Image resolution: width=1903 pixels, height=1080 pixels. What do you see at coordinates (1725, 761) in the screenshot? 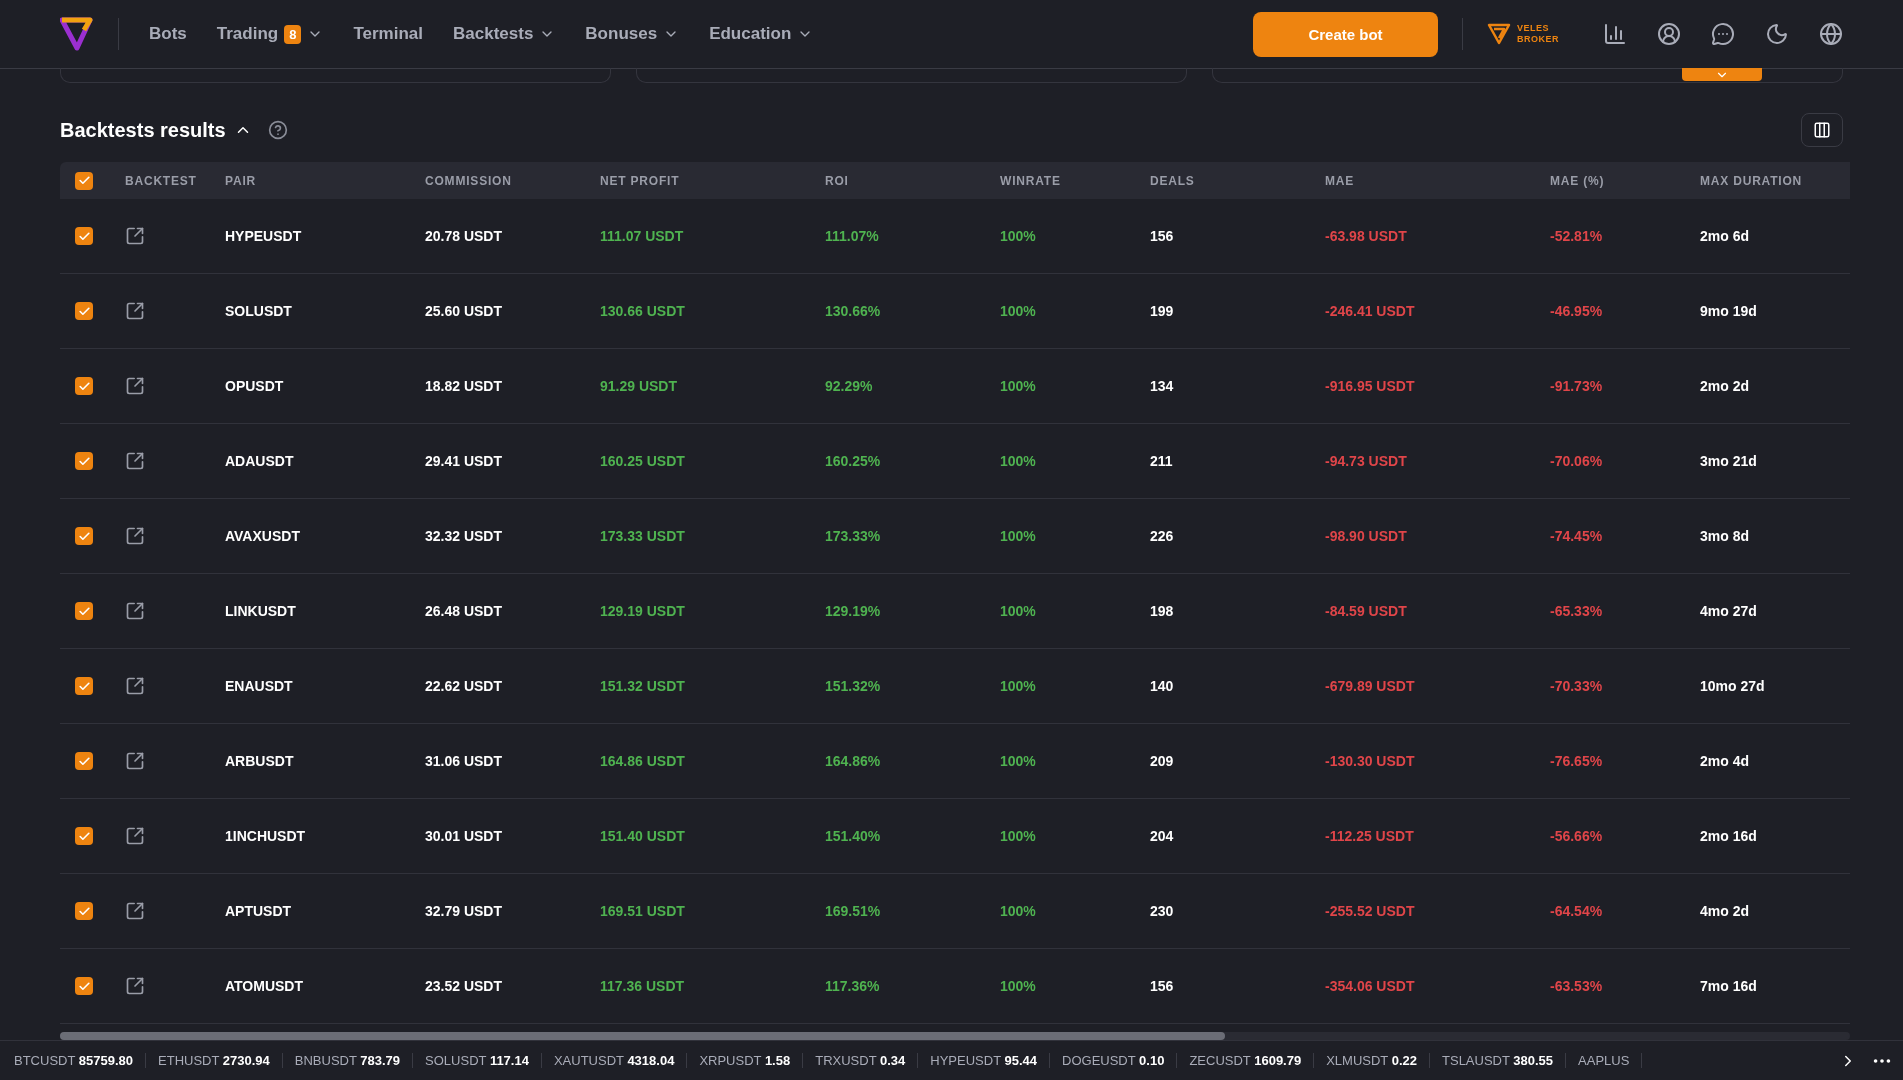
I see `max-duration-cell-text: 2mo 4d` at bounding box center [1725, 761].